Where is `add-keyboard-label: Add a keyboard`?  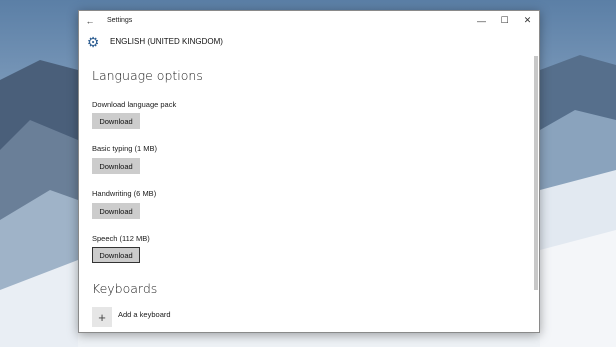 add-keyboard-label: Add a keyboard is located at coordinates (144, 314).